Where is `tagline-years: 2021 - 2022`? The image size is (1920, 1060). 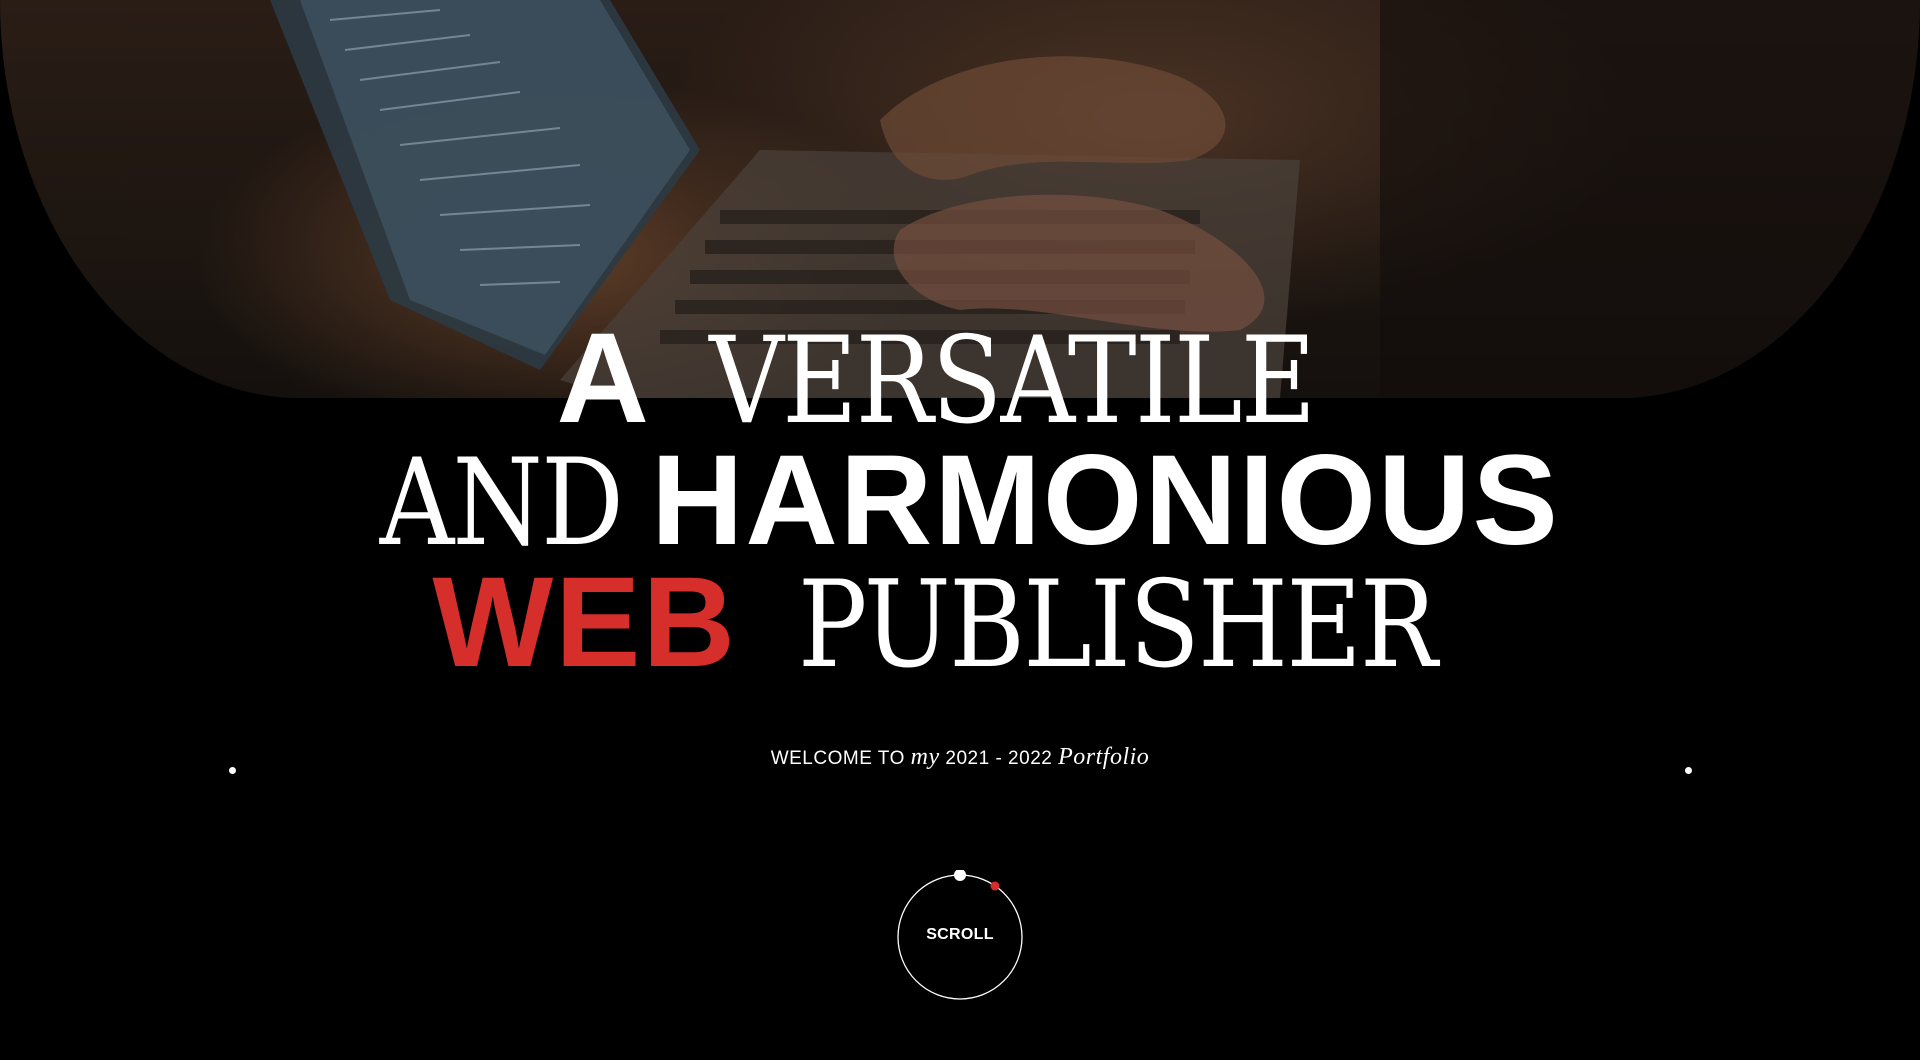 tagline-years: 2021 - 2022 is located at coordinates (999, 758).